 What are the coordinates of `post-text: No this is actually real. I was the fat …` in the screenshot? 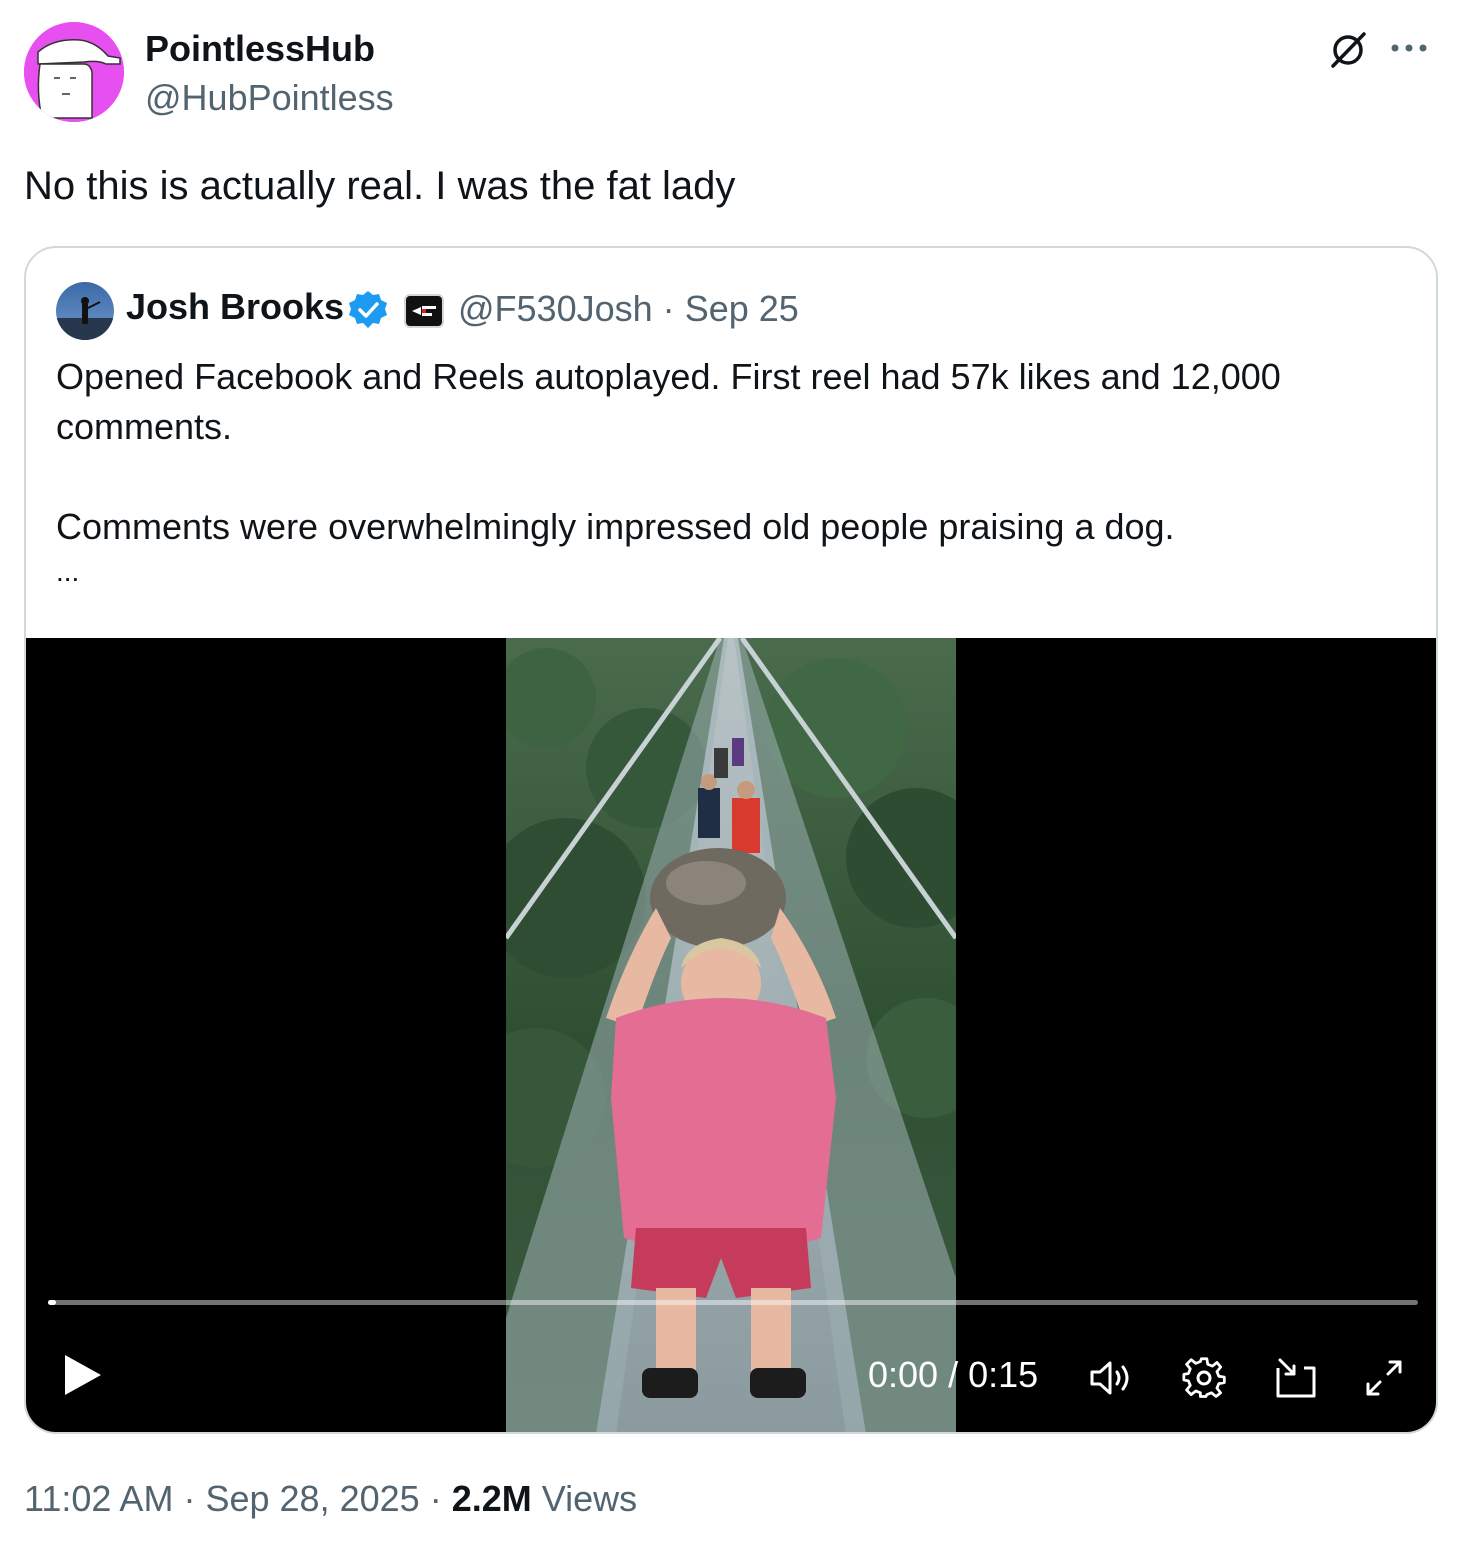 It's located at (380, 186).